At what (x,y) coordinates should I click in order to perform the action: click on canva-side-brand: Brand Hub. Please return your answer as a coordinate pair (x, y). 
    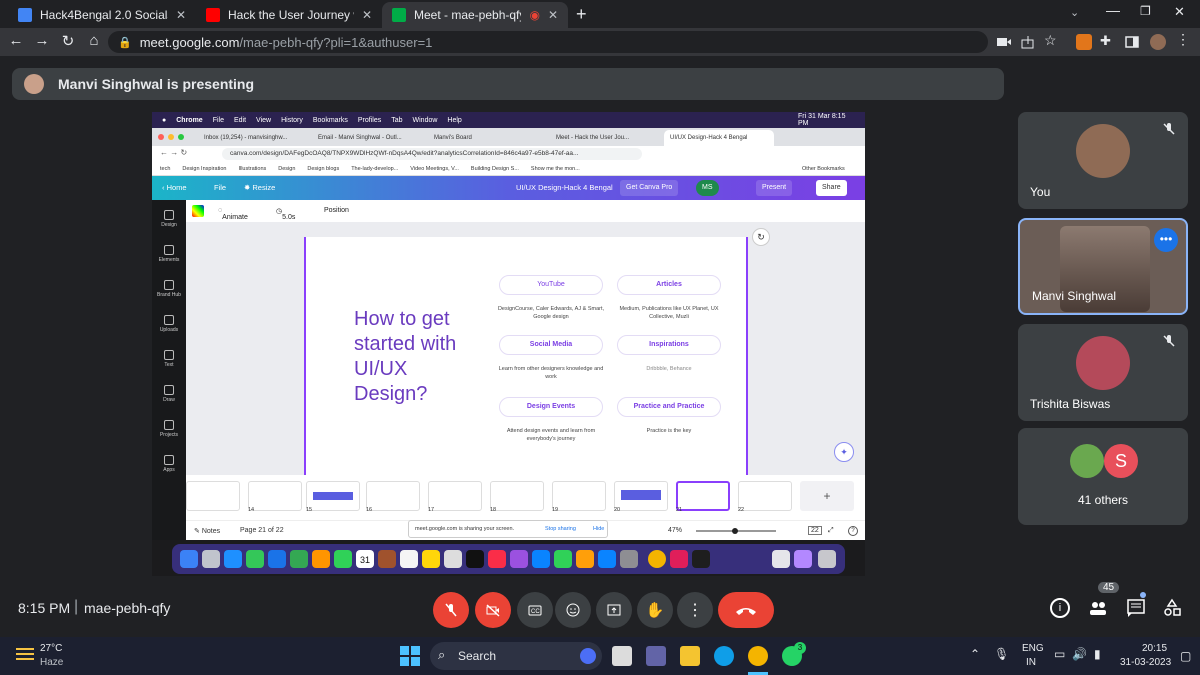
    Looking at the image, I should click on (169, 289).